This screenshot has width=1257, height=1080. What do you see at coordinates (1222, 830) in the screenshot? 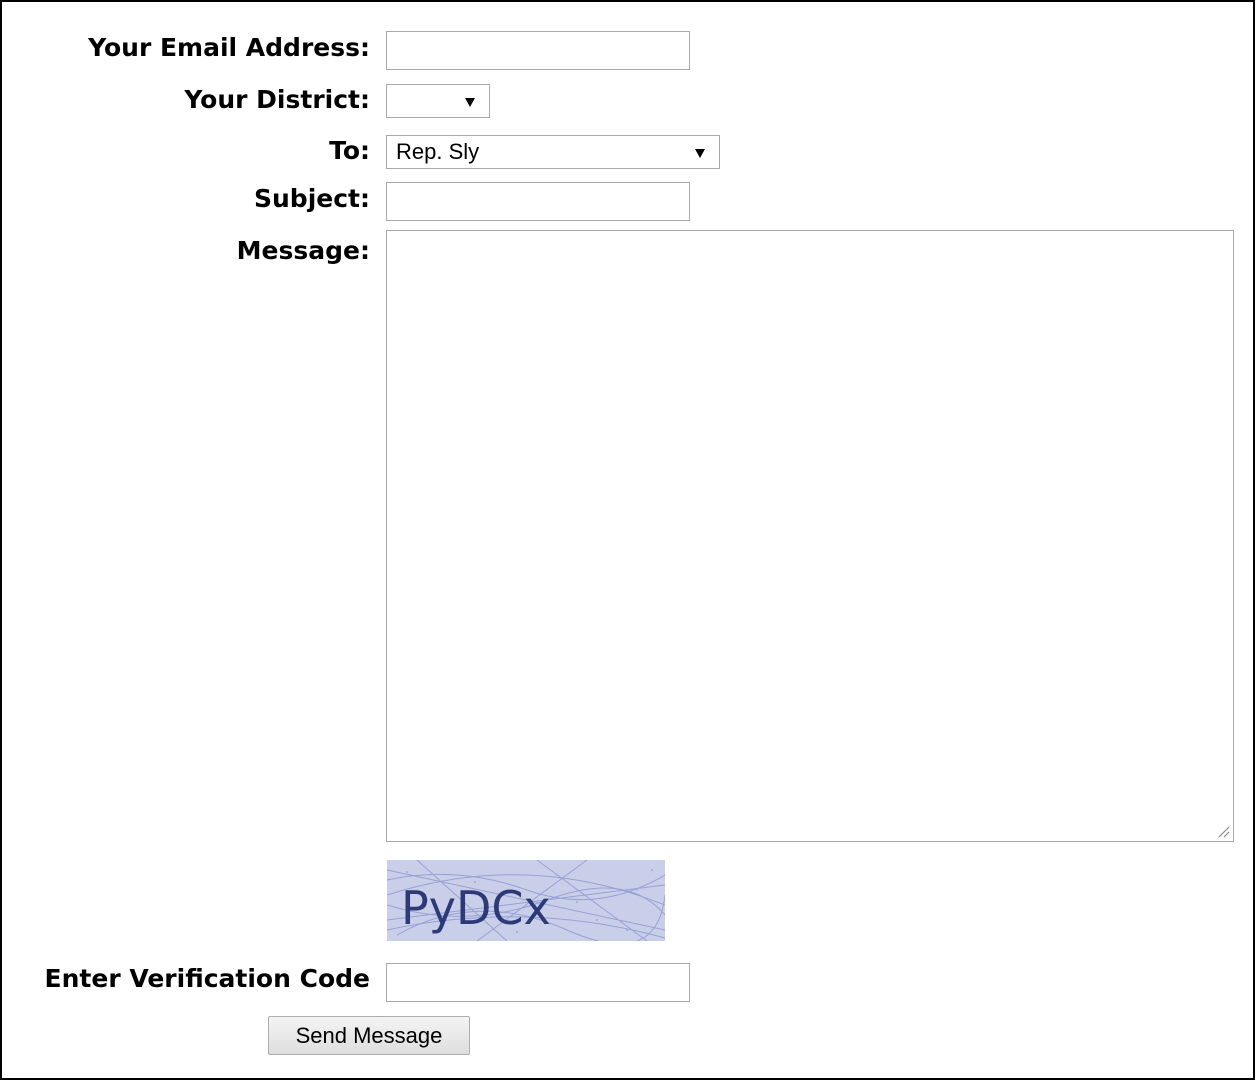
I see `resize-grip-icon` at bounding box center [1222, 830].